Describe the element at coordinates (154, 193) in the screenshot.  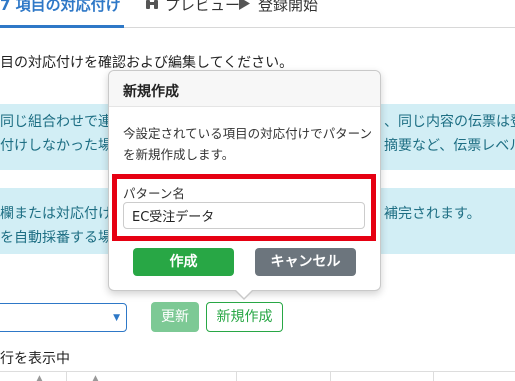
I see `pattern-name-label: パターン名` at that location.